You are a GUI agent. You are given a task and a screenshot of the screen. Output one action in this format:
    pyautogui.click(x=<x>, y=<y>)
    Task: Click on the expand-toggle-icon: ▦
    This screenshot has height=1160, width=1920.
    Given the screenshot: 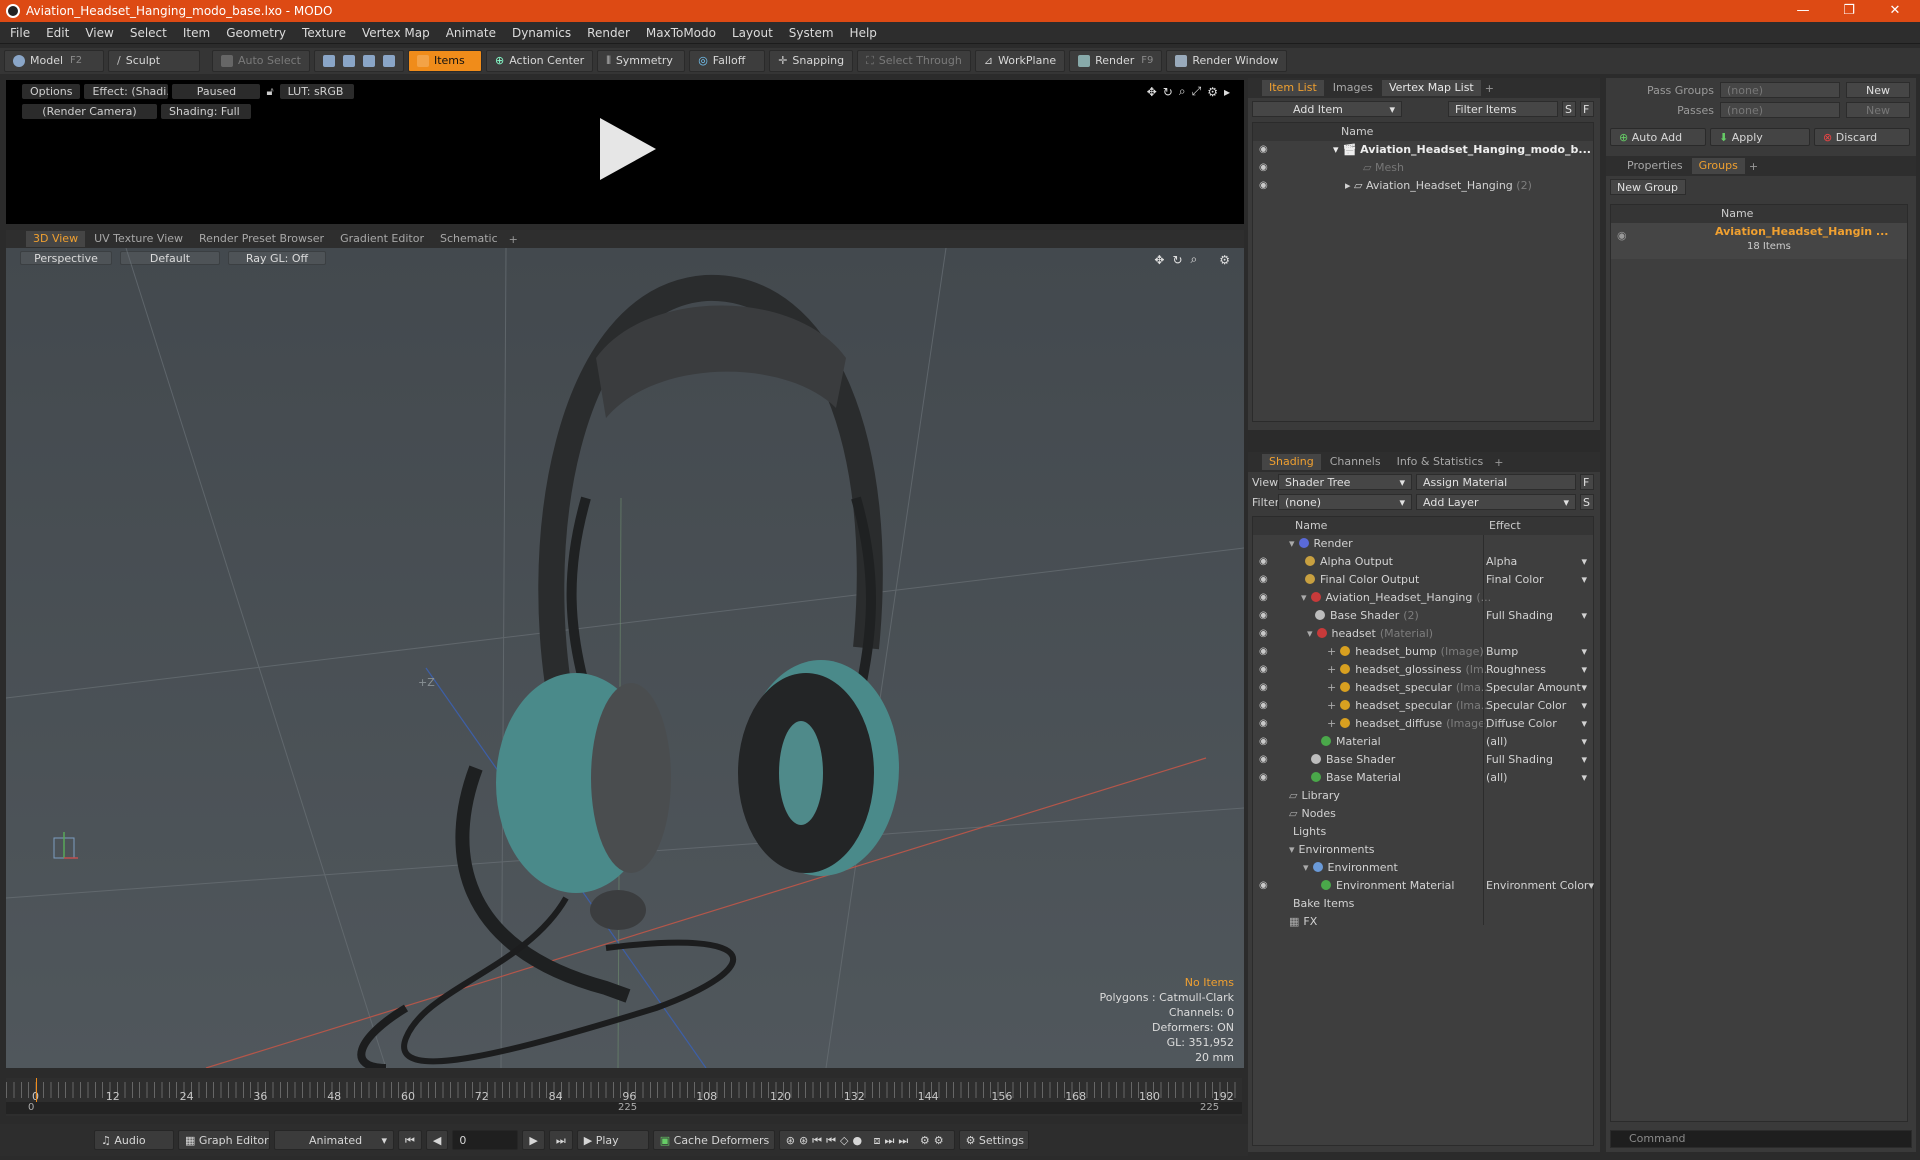 What is the action you would take?
    pyautogui.click(x=1294, y=921)
    